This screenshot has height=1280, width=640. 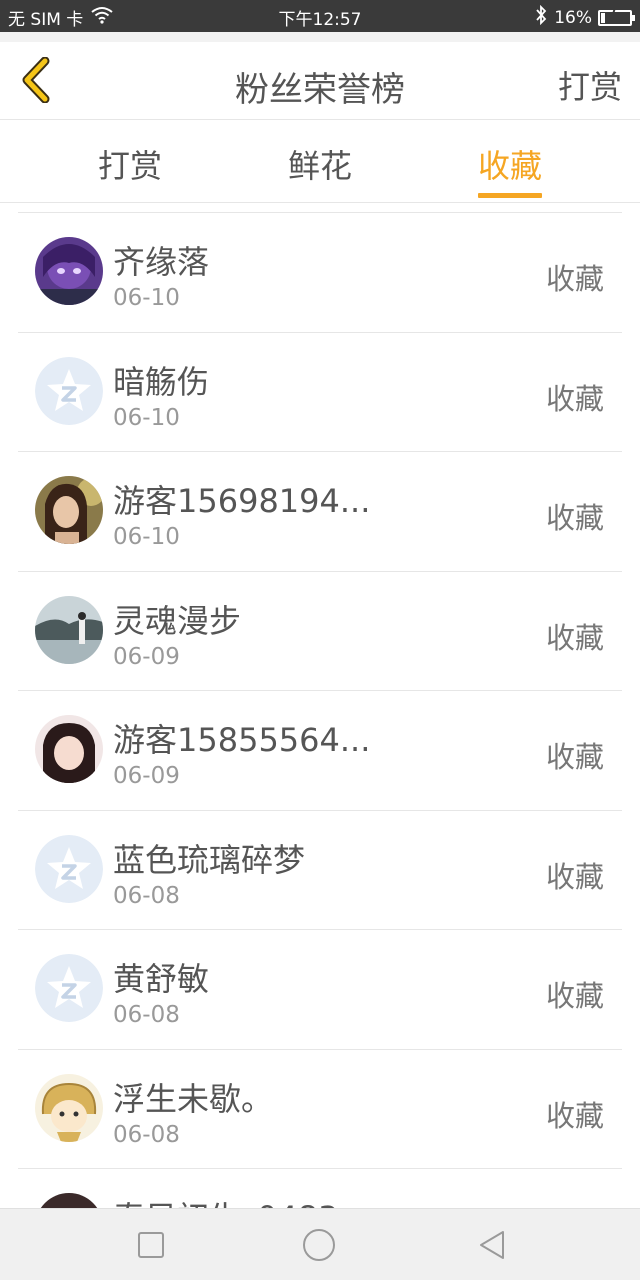 What do you see at coordinates (193, 1098) in the screenshot?
I see `fan-name: 浮生未歇。` at bounding box center [193, 1098].